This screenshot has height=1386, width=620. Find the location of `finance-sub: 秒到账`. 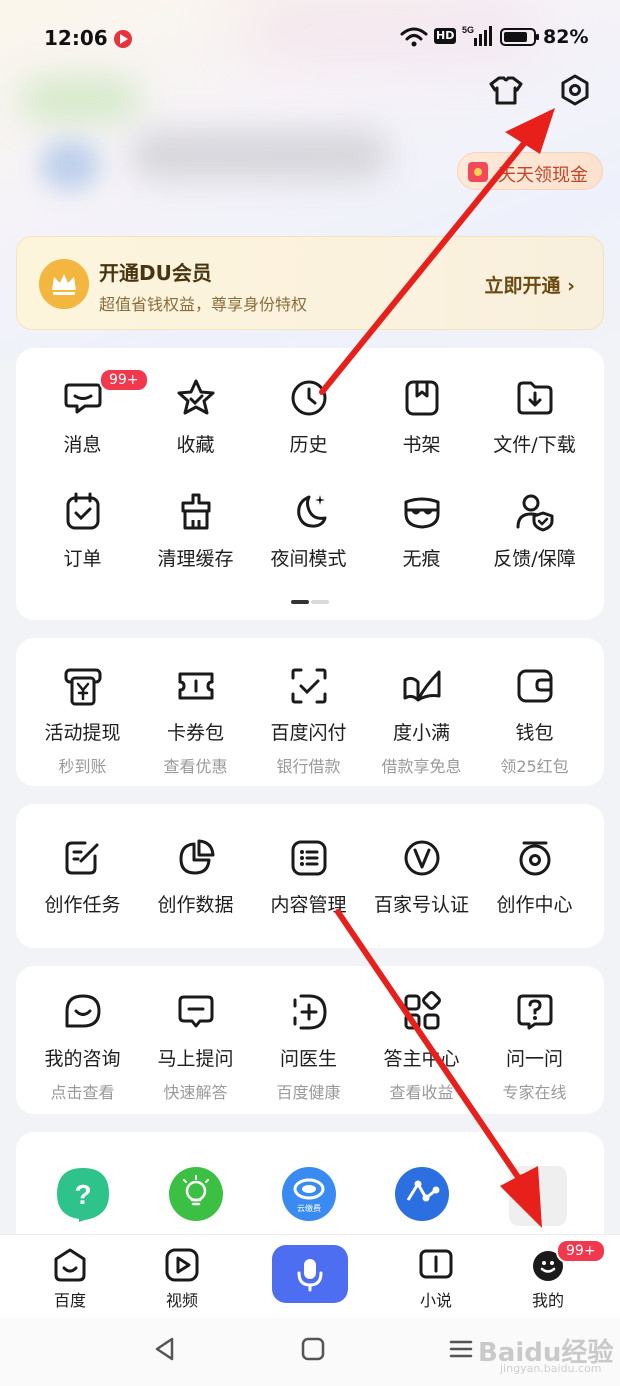

finance-sub: 秒到账 is located at coordinates (82, 766).